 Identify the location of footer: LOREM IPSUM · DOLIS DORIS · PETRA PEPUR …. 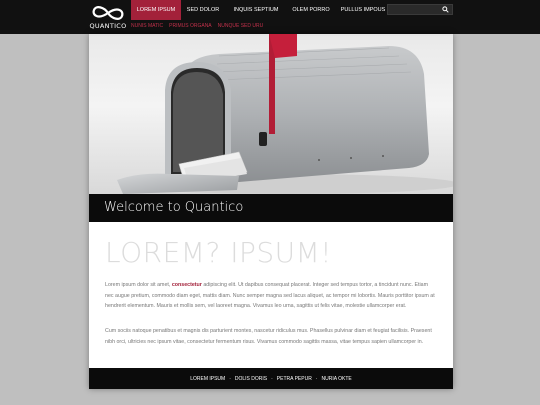
(271, 378).